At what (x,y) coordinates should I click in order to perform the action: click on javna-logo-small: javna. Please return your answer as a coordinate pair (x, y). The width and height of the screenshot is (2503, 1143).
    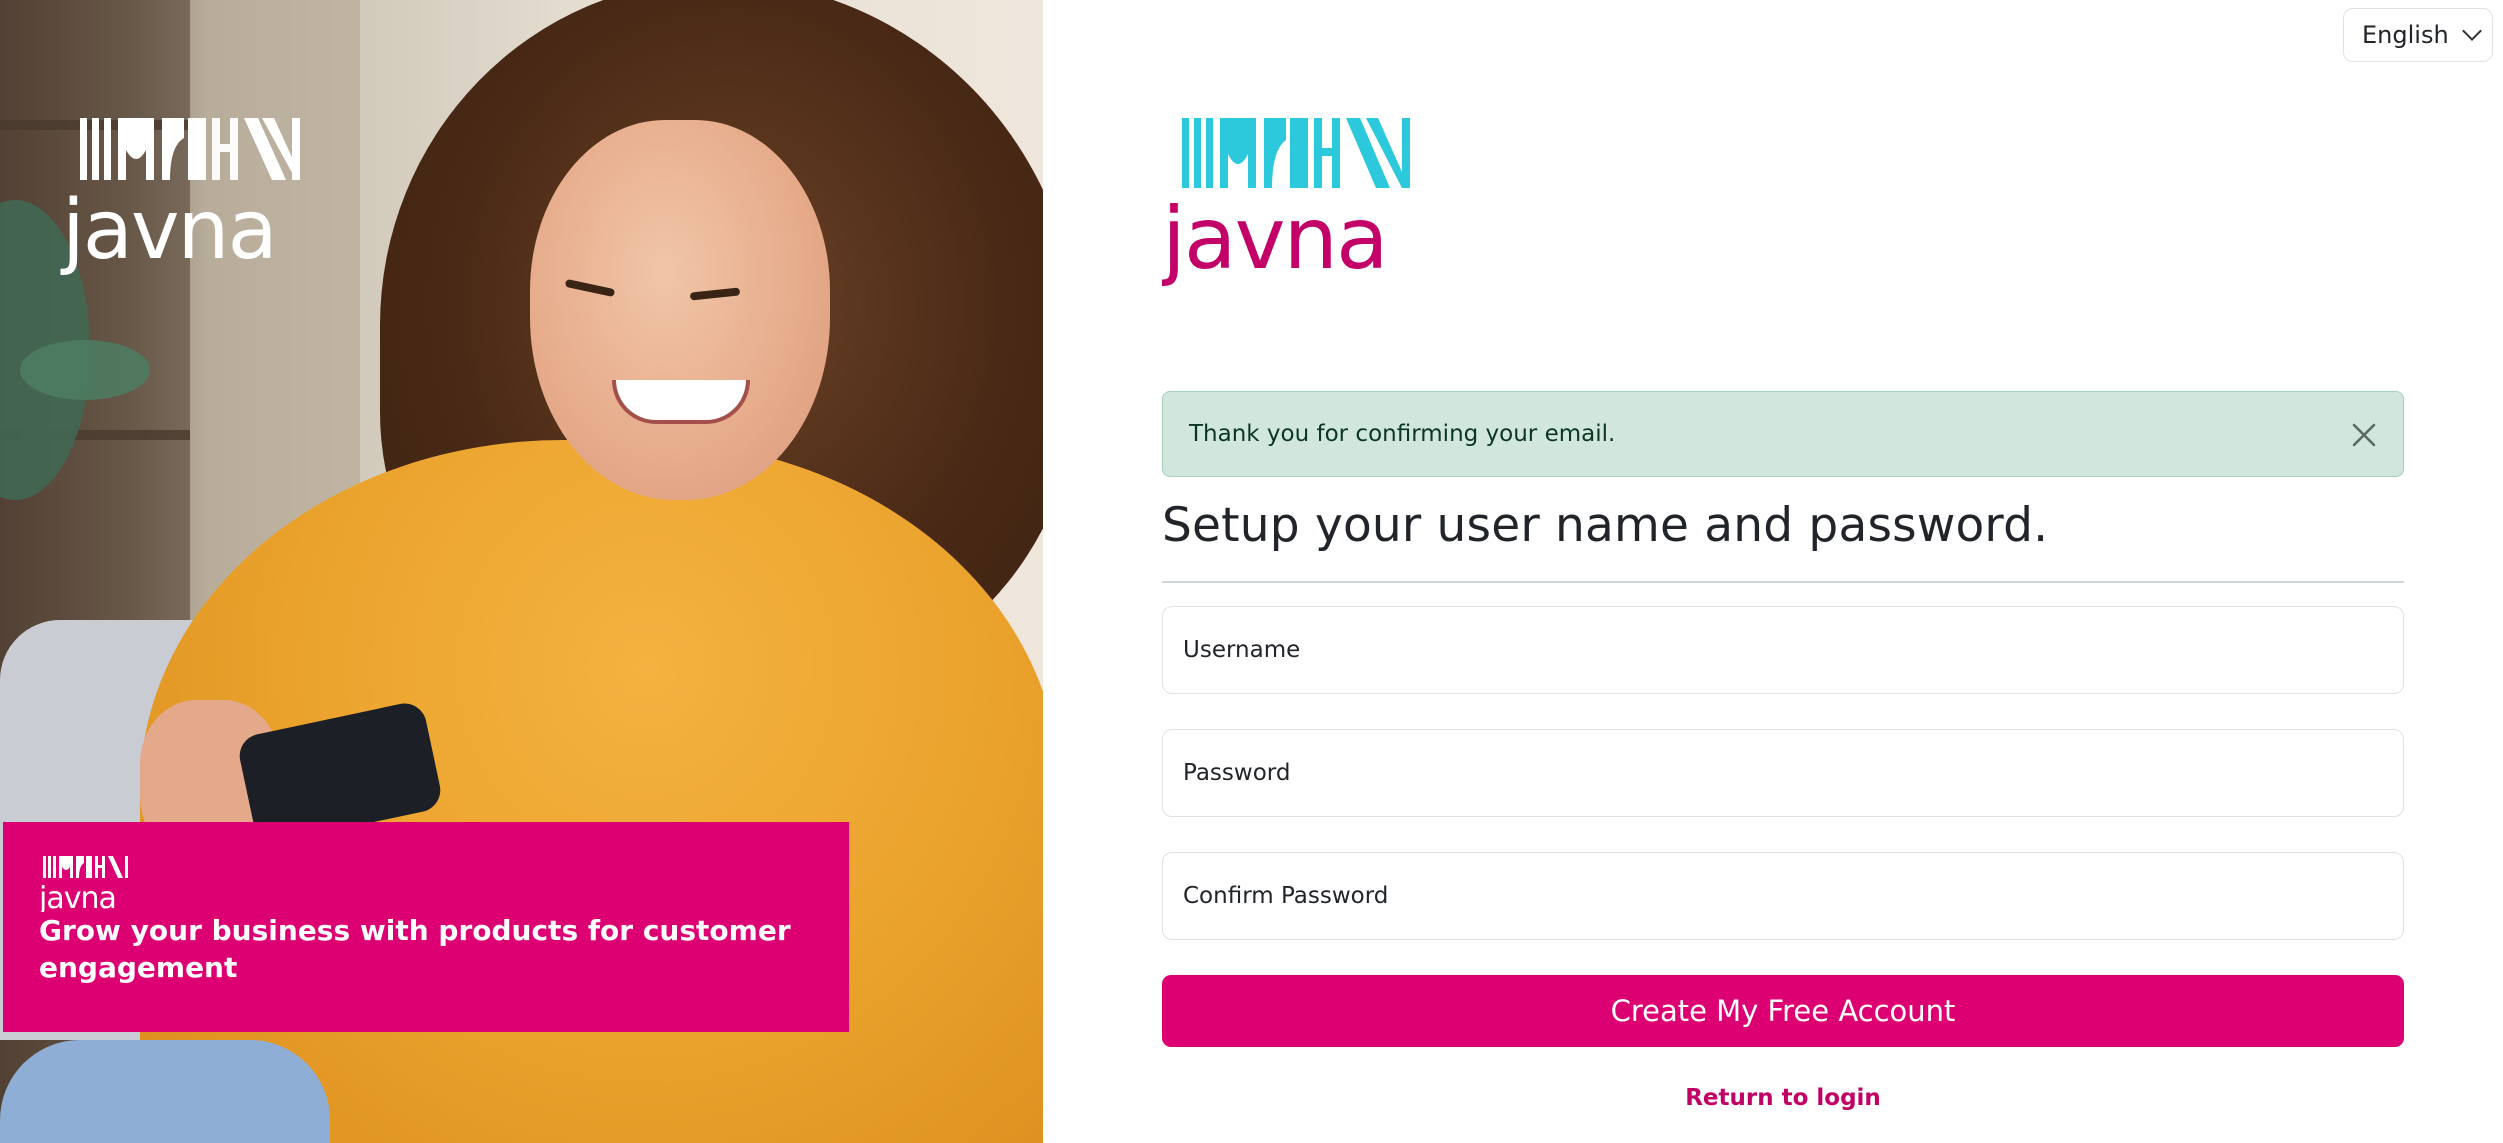
    Looking at the image, I should click on (83, 884).